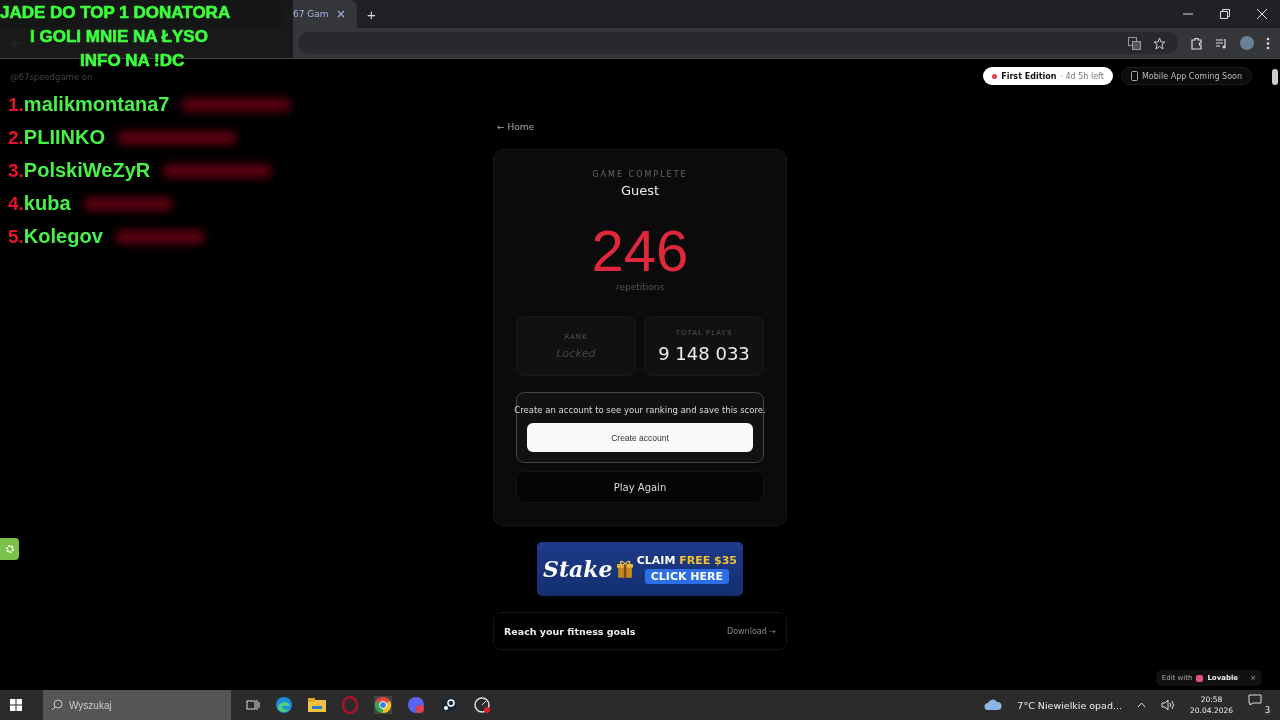  I want to click on download-link: Download →, so click(751, 631).